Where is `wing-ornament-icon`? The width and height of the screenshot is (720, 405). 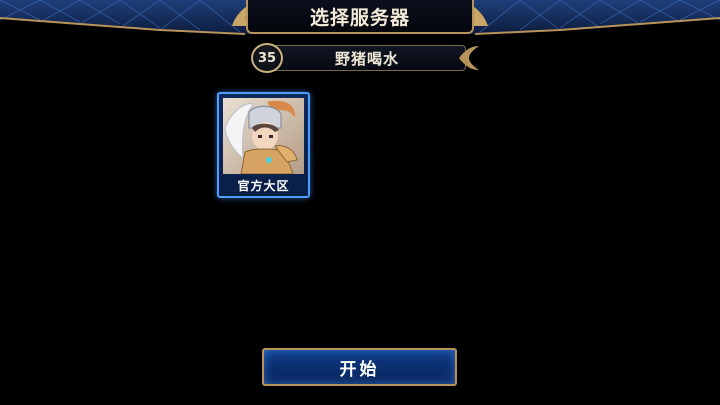
wing-ornament-icon is located at coordinates (469, 58).